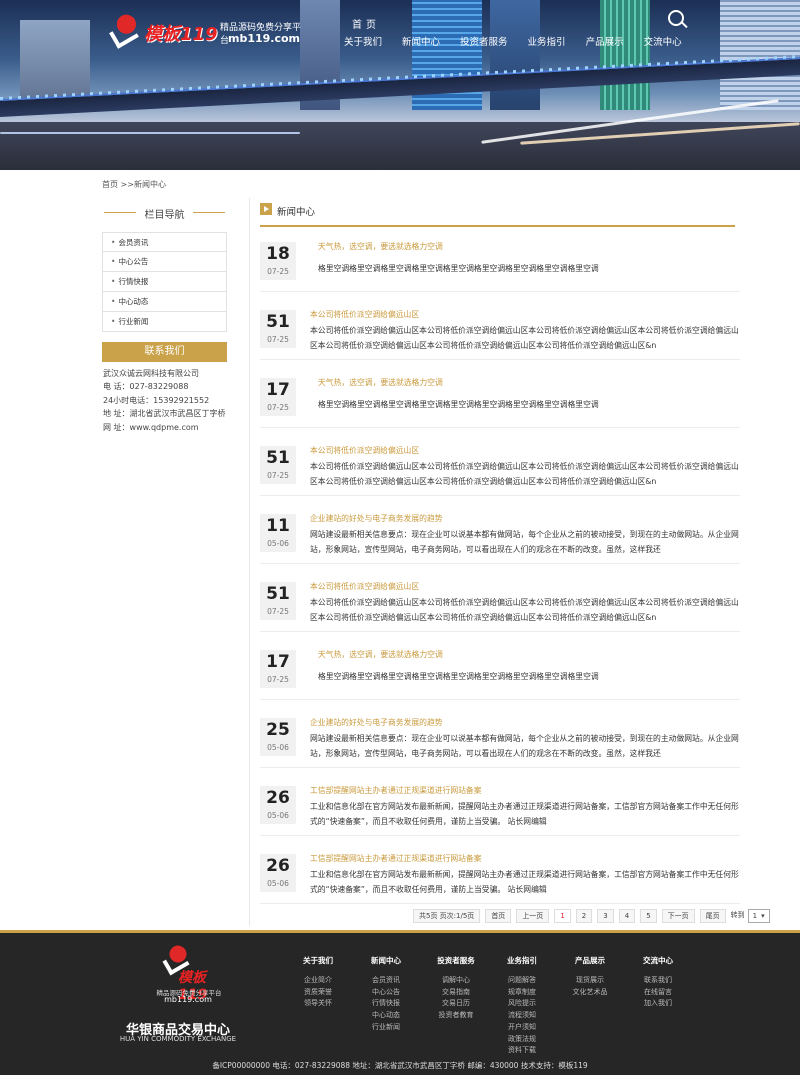 The image size is (800, 1075). Describe the element at coordinates (658, 993) in the screenshot. I see `footer-link: 在线留言` at that location.